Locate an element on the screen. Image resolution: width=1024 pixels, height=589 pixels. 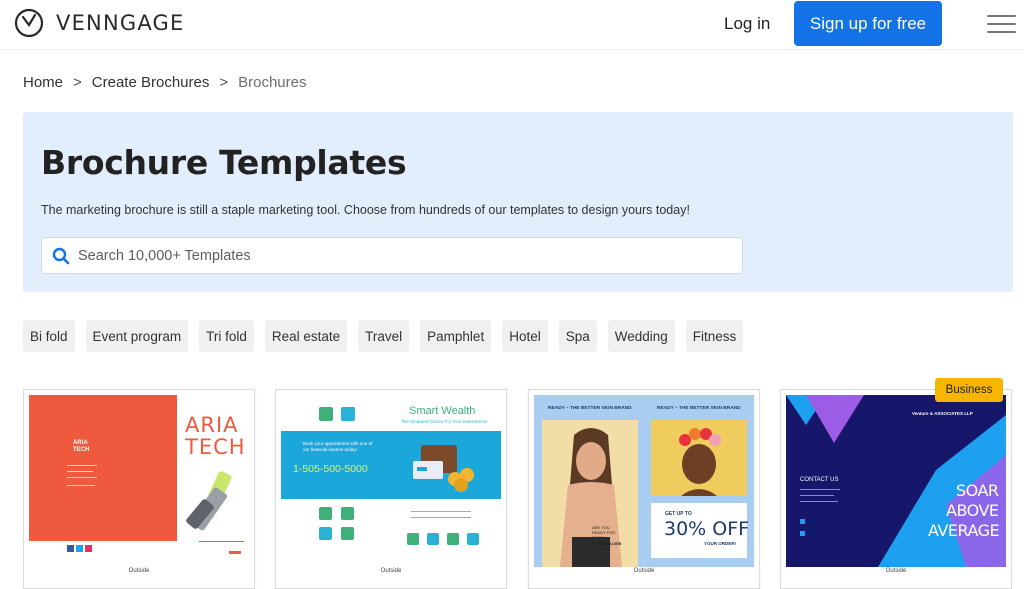
calculator-icon is located at coordinates (433, 539).